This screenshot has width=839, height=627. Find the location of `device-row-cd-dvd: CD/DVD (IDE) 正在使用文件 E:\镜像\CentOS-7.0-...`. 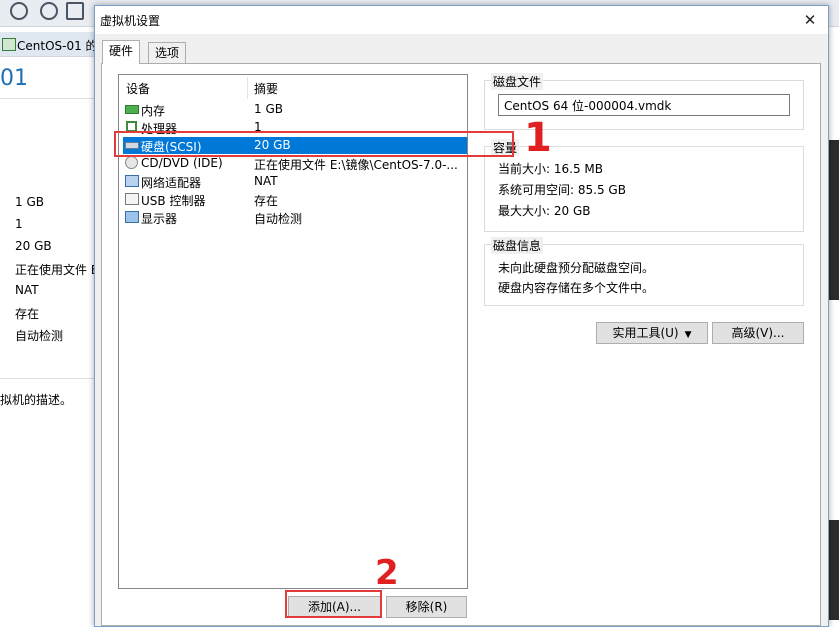

device-row-cd-dvd: CD/DVD (IDE) 正在使用文件 E:\镜像\CentOS-7.0-... is located at coordinates (295, 163).